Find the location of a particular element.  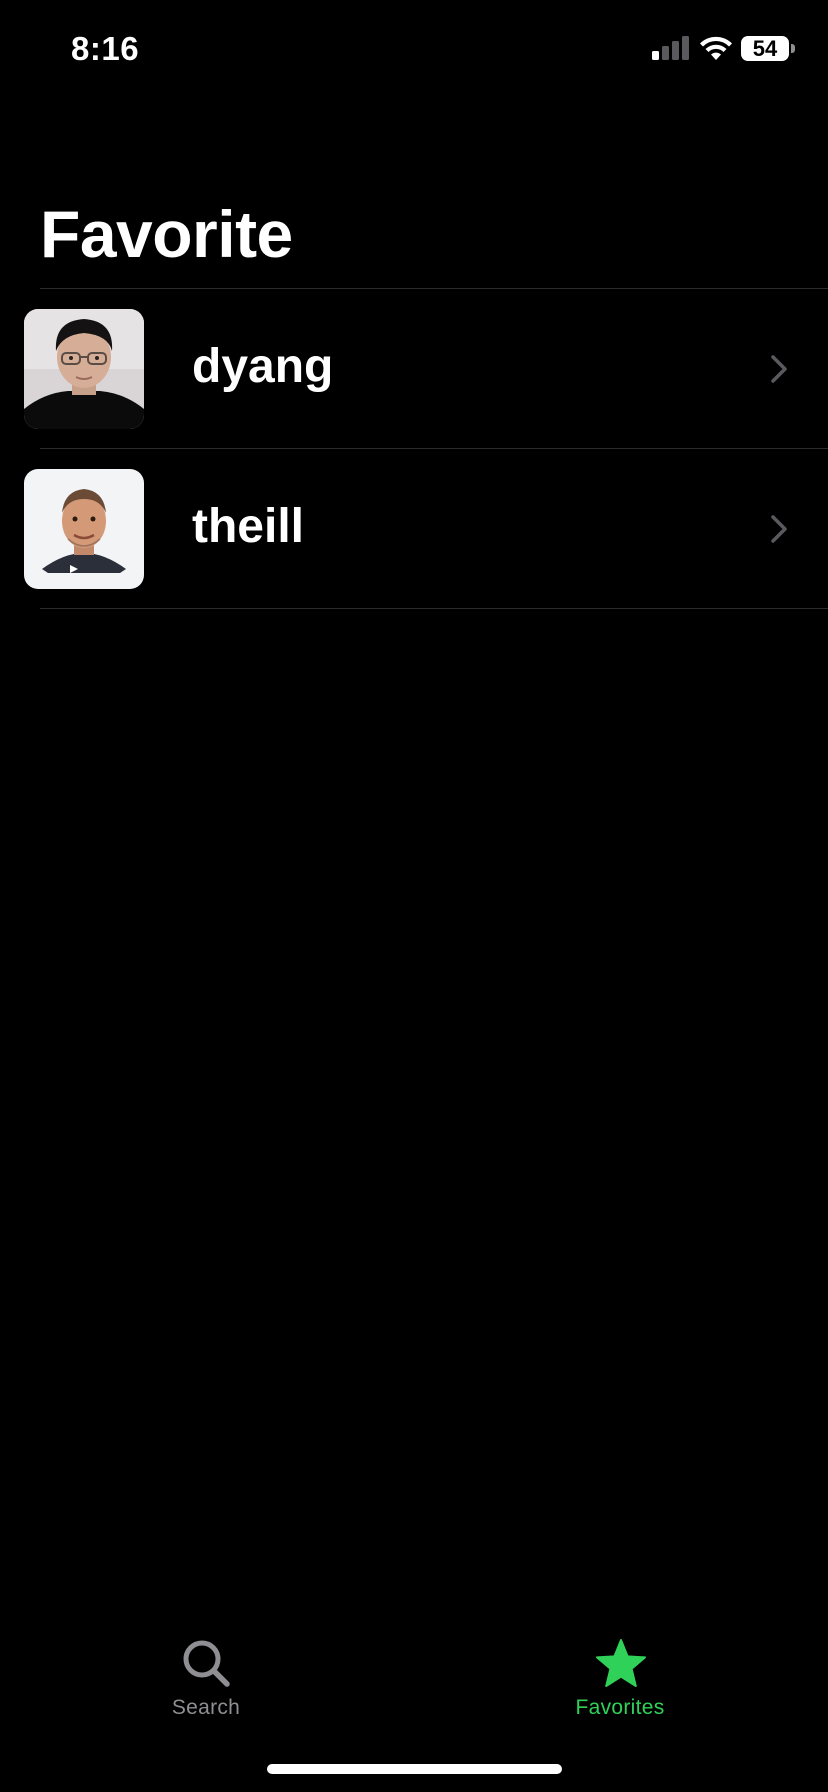

search-icon is located at coordinates (206, 1663).